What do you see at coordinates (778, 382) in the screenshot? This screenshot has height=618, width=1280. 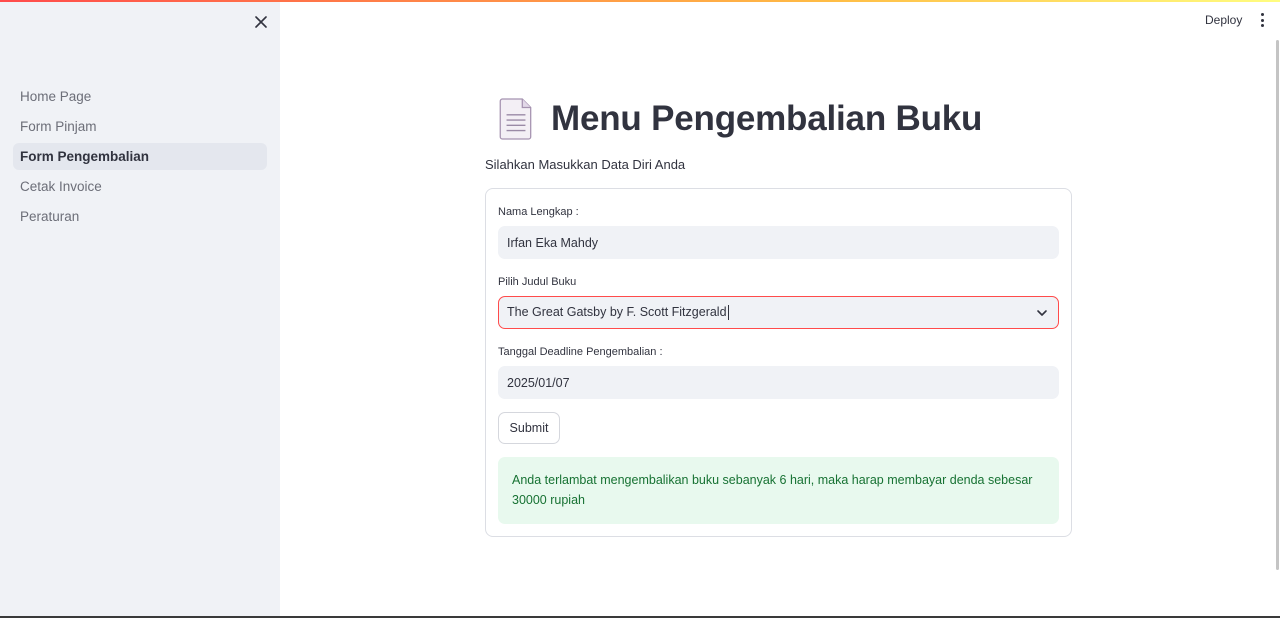 I see `deadline-date-input: 2025/01/07` at bounding box center [778, 382].